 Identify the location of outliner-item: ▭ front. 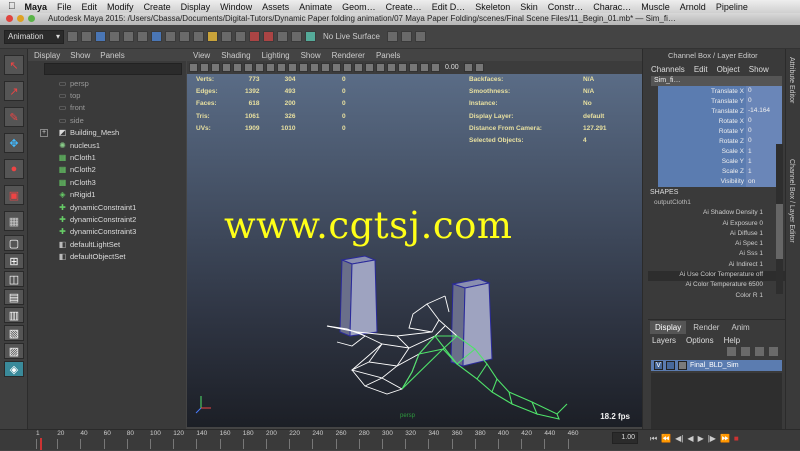
(107, 108).